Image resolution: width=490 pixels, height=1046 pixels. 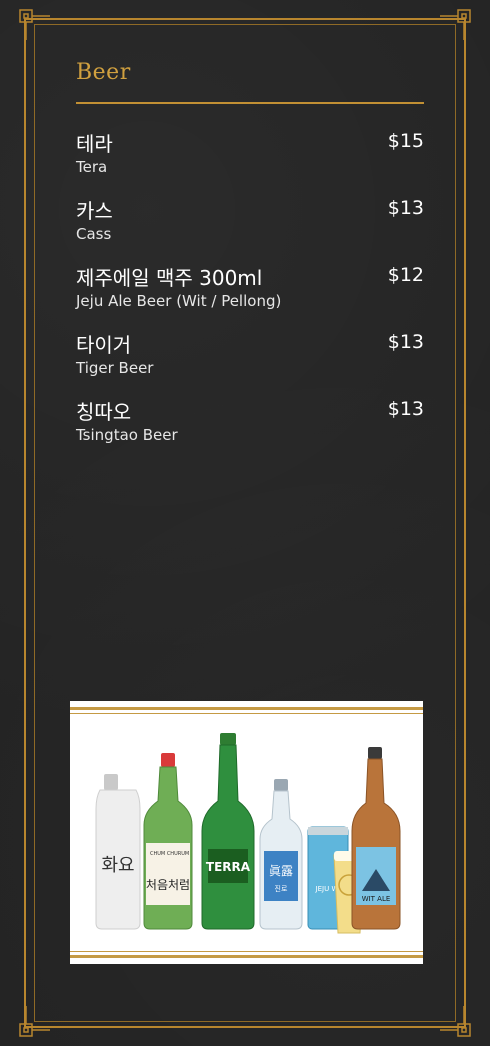 What do you see at coordinates (405, 141) in the screenshot?
I see `item-price: $15` at bounding box center [405, 141].